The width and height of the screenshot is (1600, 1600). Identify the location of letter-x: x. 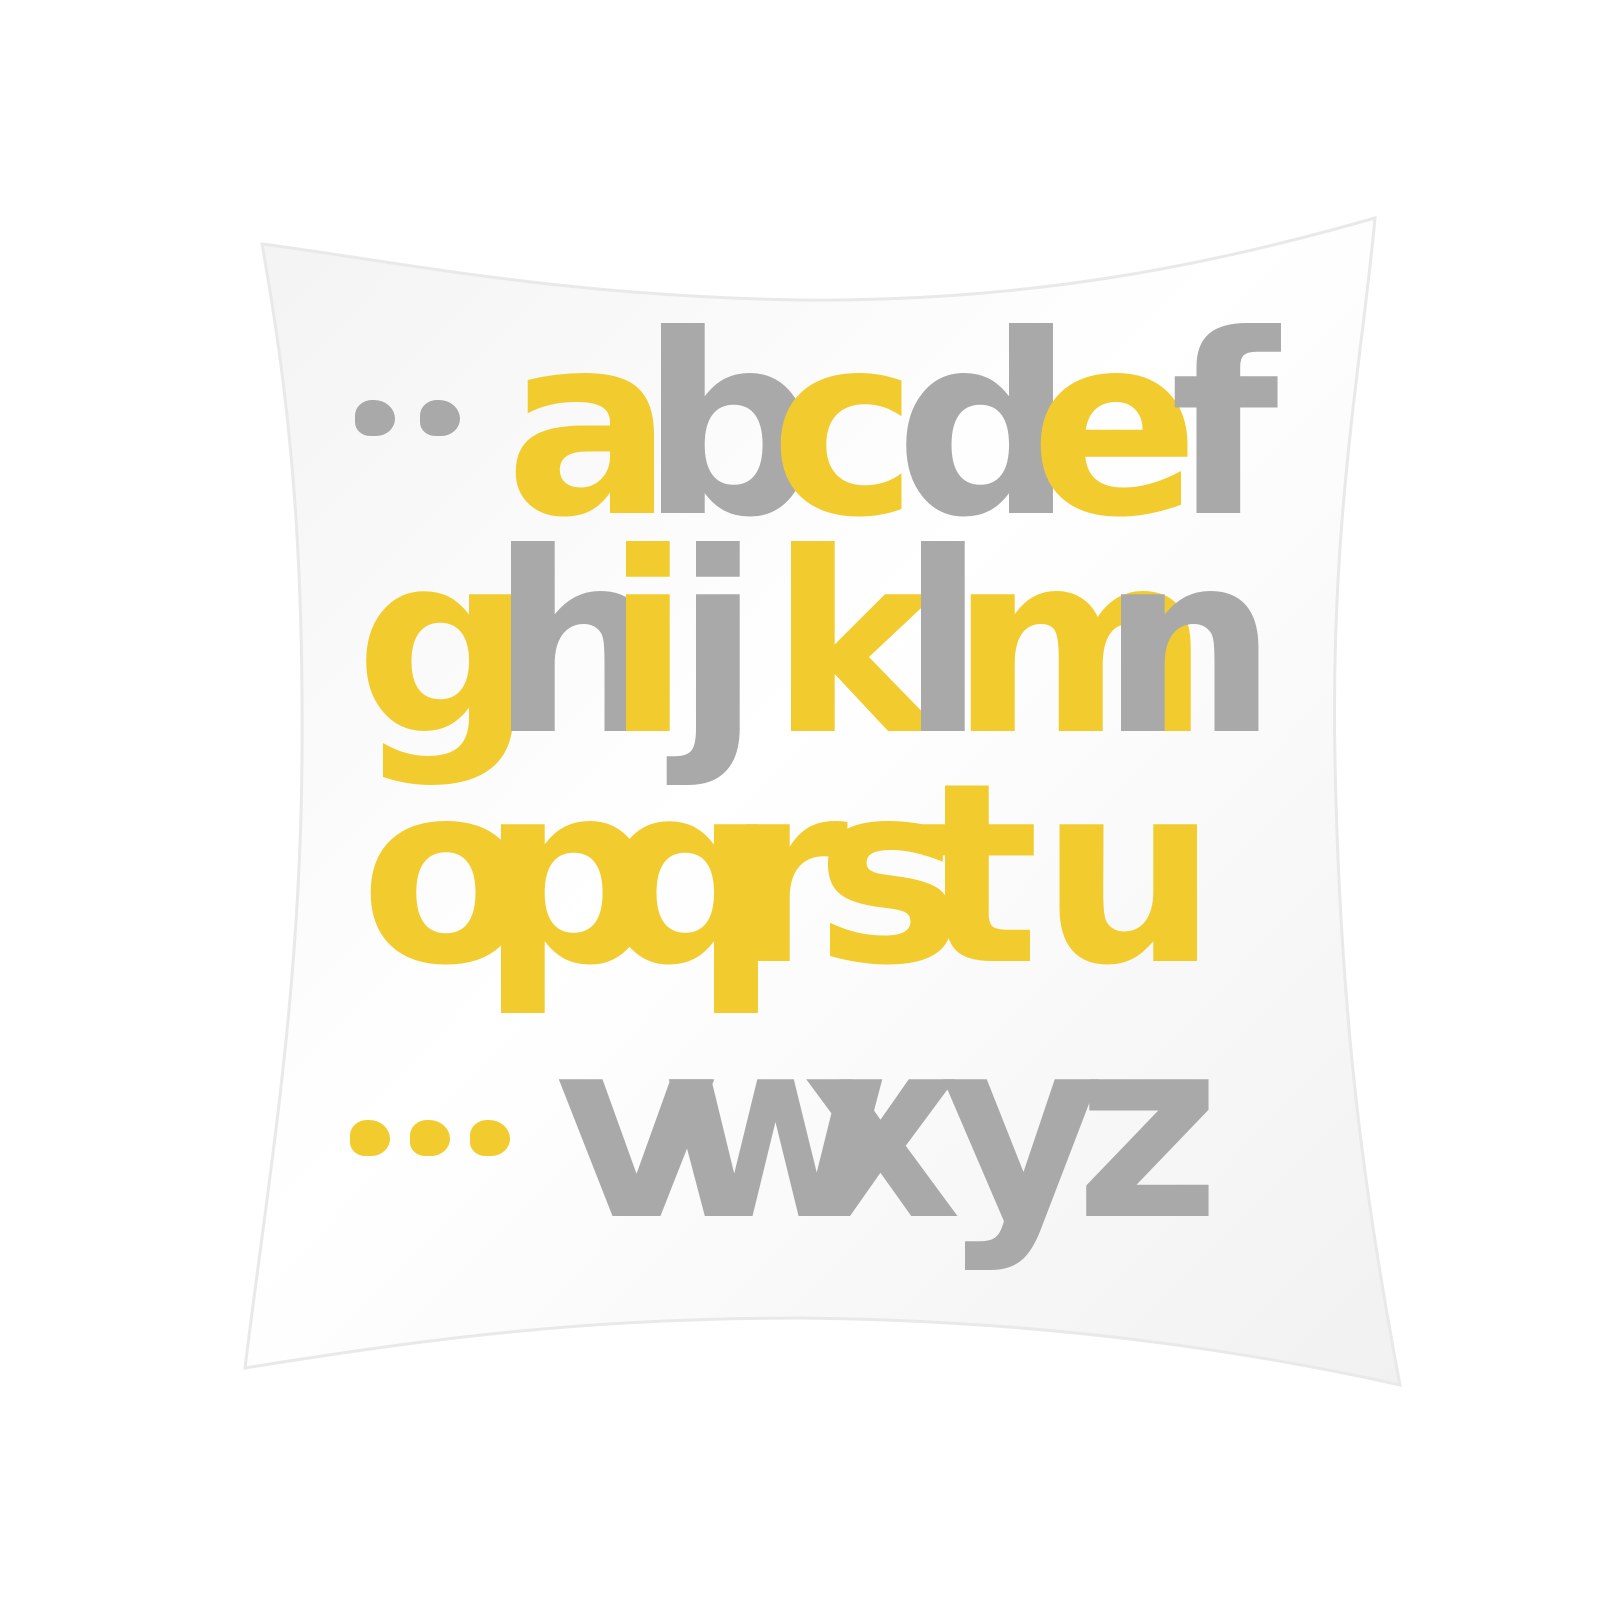
(881, 1129).